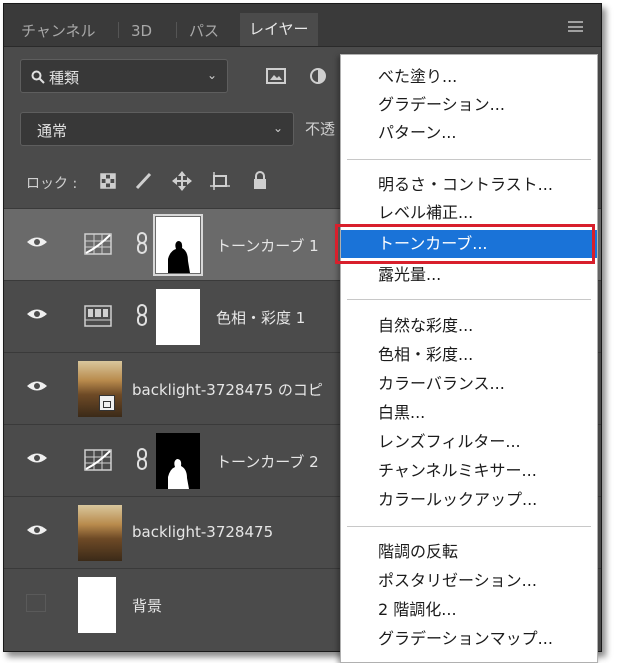 Image resolution: width=618 pixels, height=663 pixels. What do you see at coordinates (182, 181) in the screenshot?
I see `lock-position-icon` at bounding box center [182, 181].